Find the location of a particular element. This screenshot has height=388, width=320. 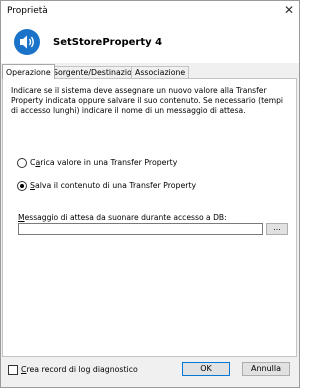

wait-message-input is located at coordinates (140, 229).